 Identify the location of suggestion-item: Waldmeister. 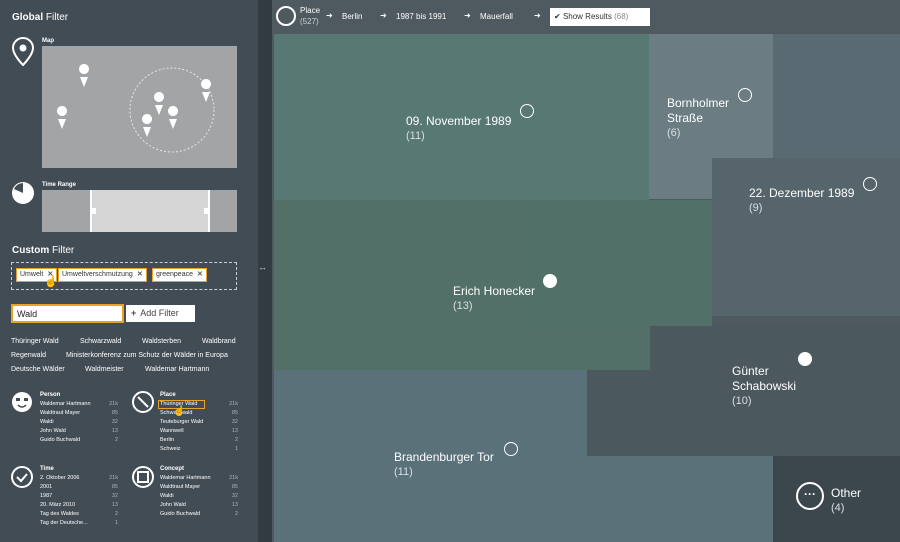
(104, 369).